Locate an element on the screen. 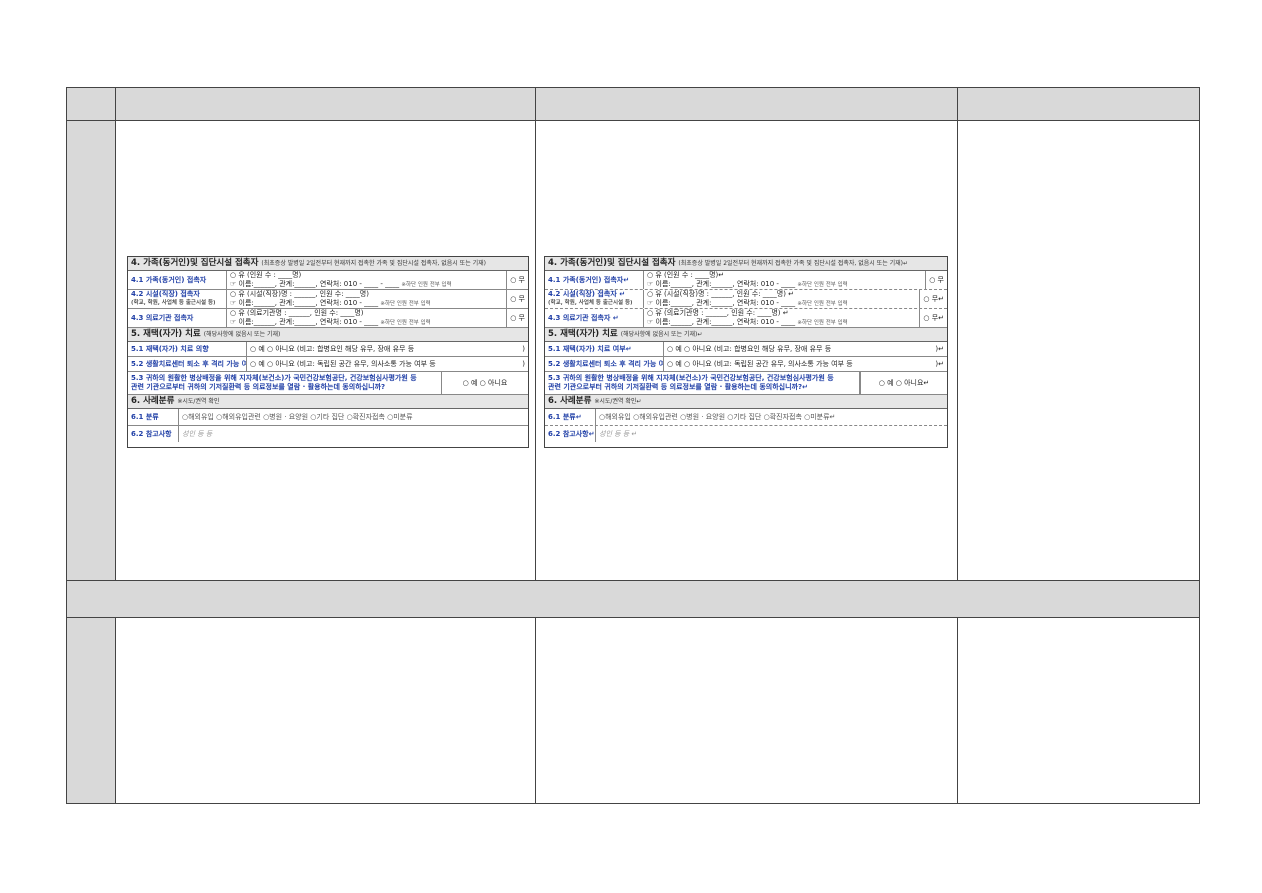  section-band-row is located at coordinates (633, 599).